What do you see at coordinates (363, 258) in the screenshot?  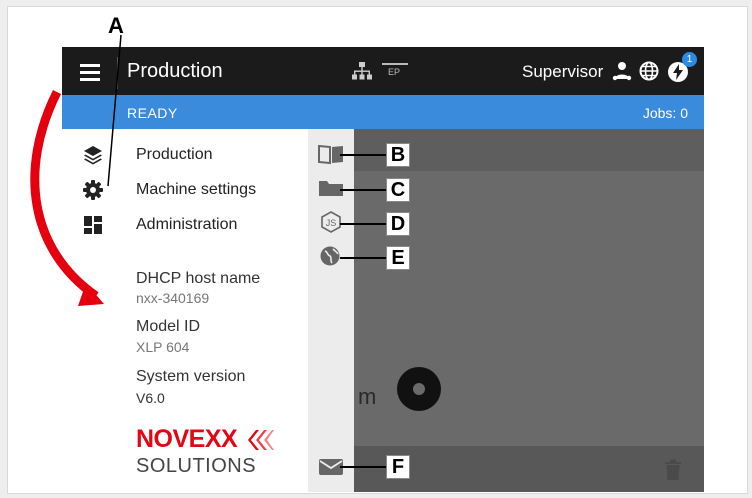 I see `leader-e` at bounding box center [363, 258].